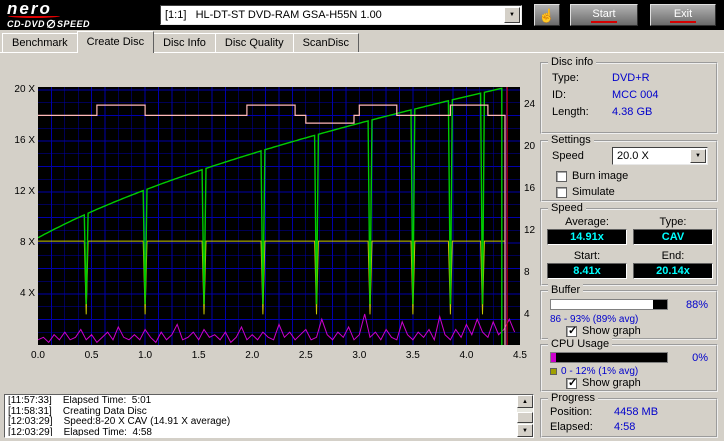 The height and width of the screenshot is (441, 724). I want to click on exit-button-label: Exit, so click(683, 13).